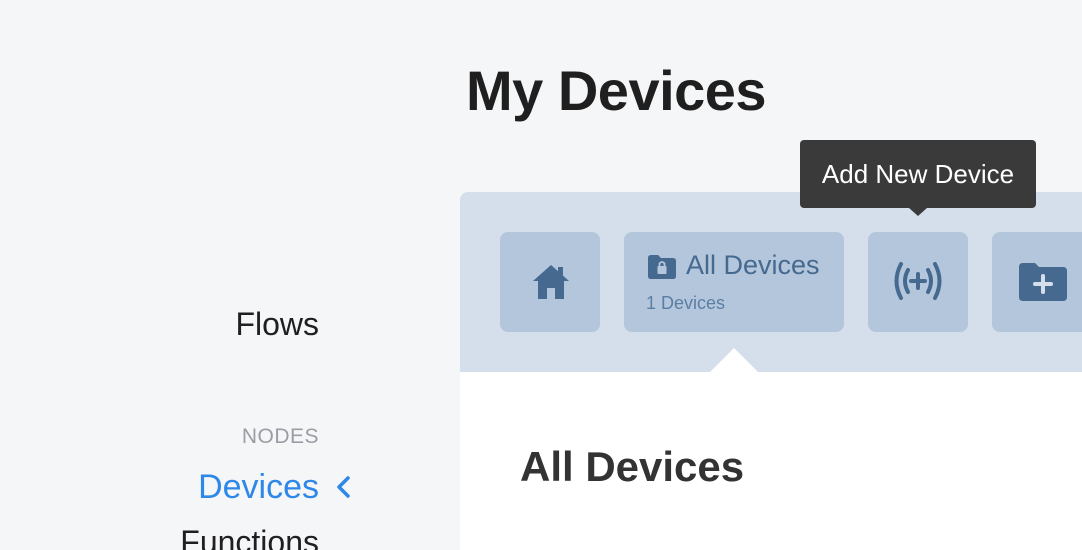 This screenshot has height=550, width=1082. I want to click on page-title: My Devices, so click(616, 90).